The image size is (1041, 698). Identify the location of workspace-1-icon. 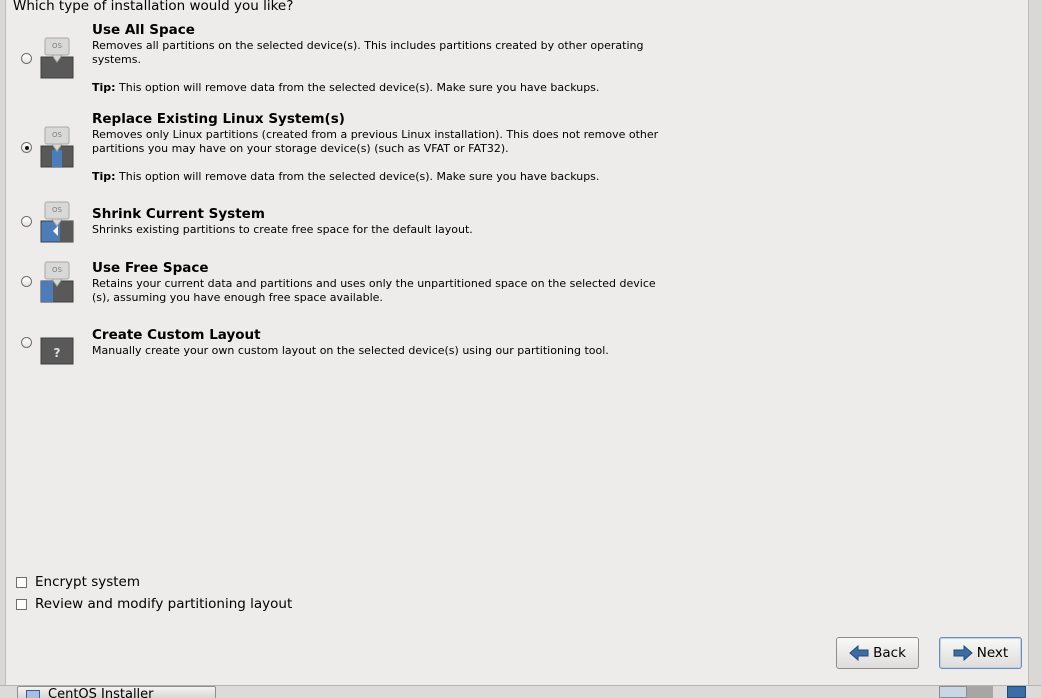
(953, 692).